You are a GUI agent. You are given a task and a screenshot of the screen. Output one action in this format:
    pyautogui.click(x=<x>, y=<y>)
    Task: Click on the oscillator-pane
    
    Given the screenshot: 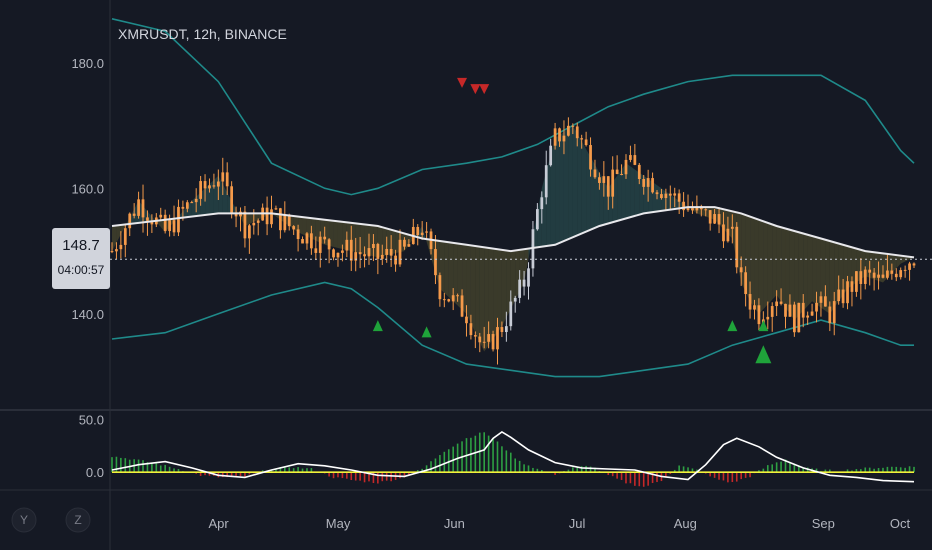 What is the action you would take?
    pyautogui.click(x=513, y=459)
    